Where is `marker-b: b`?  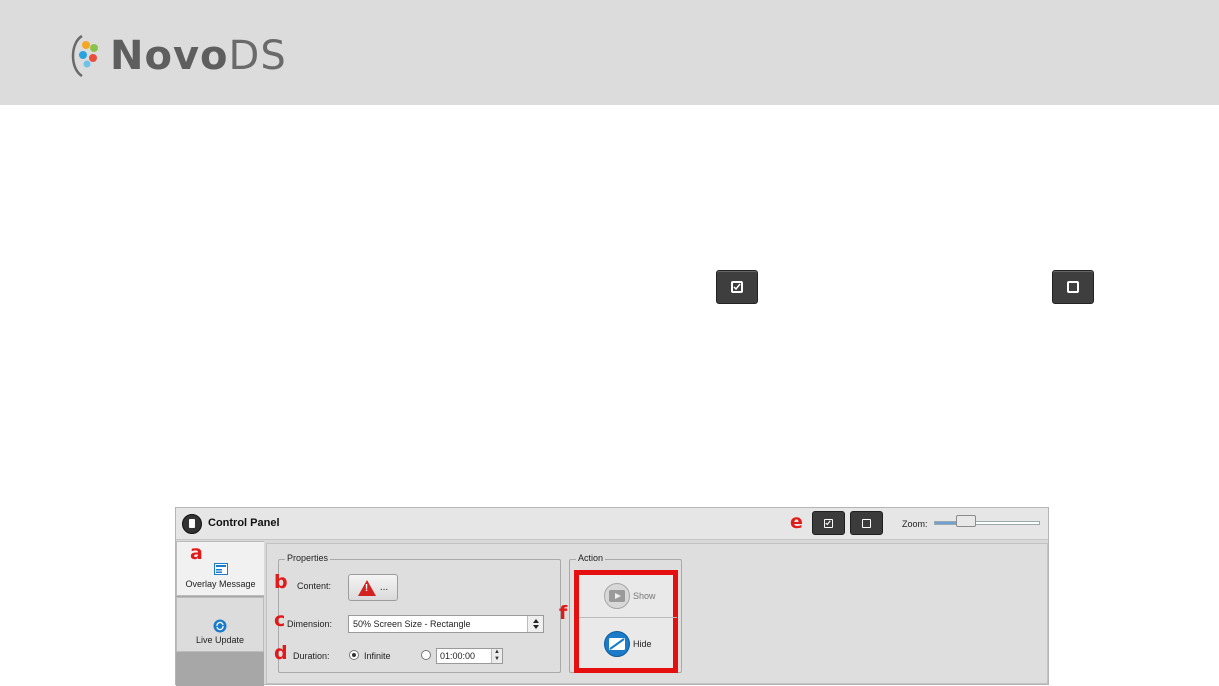 marker-b: b is located at coordinates (281, 582).